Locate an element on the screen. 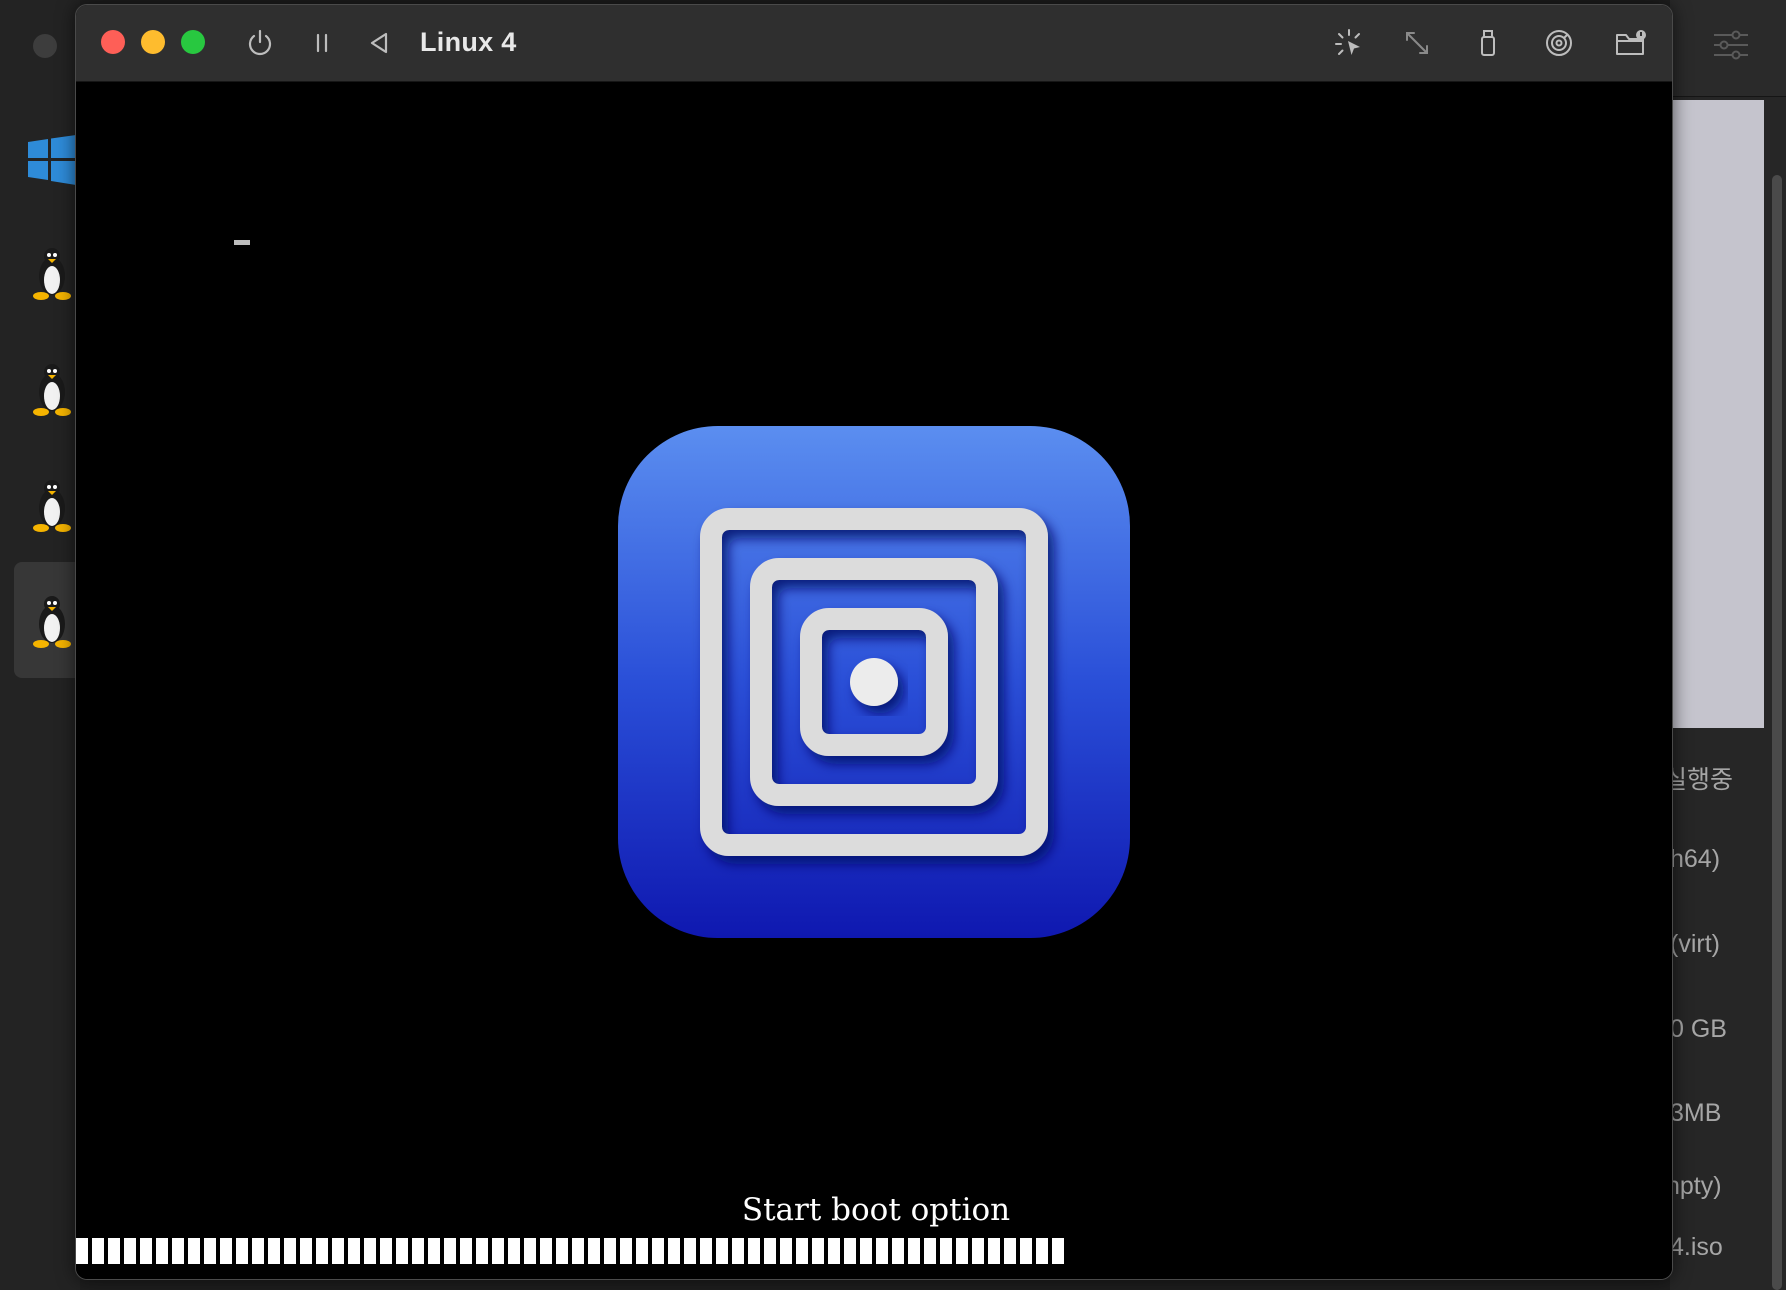 The image size is (1786, 1290). back-icon is located at coordinates (380, 43).